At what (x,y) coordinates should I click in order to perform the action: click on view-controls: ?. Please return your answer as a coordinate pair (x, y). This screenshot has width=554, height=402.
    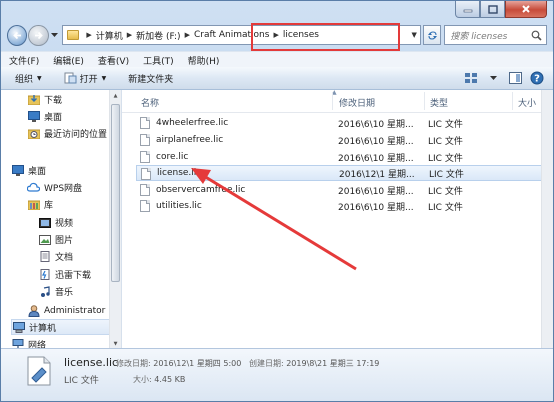
    Looking at the image, I should click on (501, 78).